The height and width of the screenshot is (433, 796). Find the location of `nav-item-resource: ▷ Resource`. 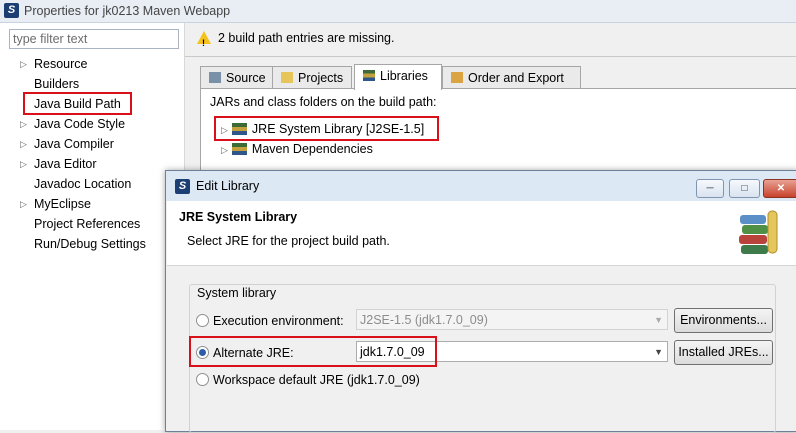

nav-item-resource: ▷ Resource is located at coordinates (54, 64).